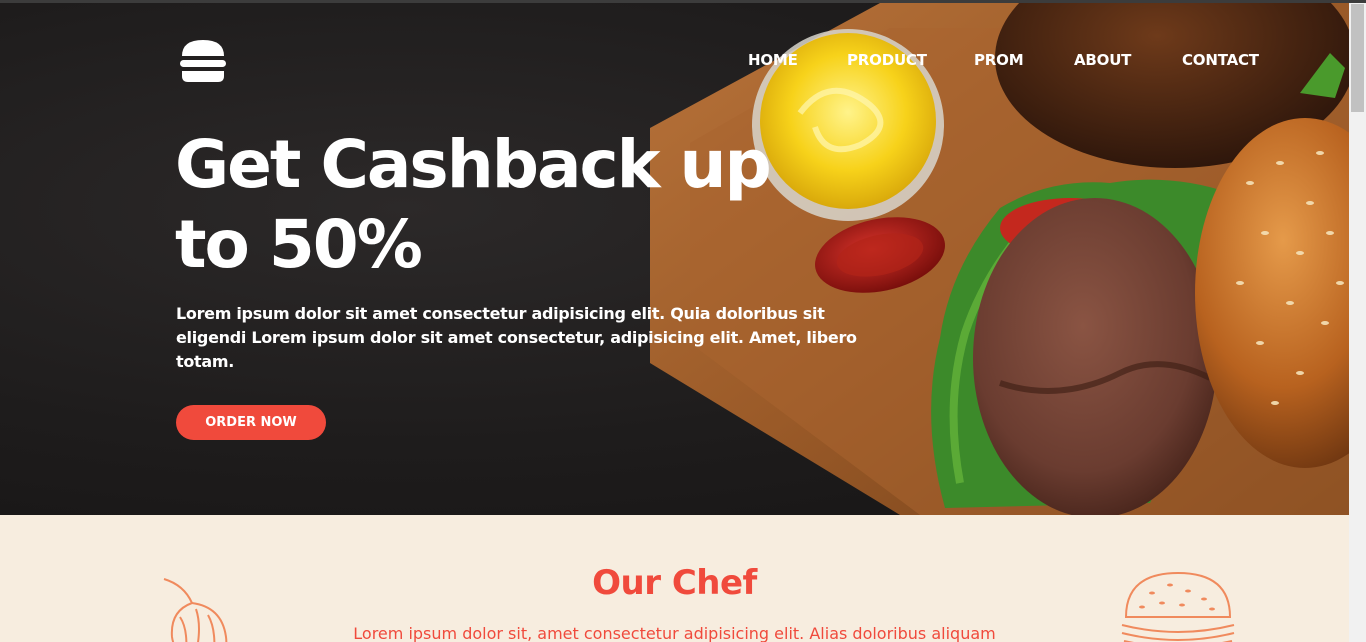  Describe the element at coordinates (1357, 322) in the screenshot. I see `vertical-scrollbar` at that location.